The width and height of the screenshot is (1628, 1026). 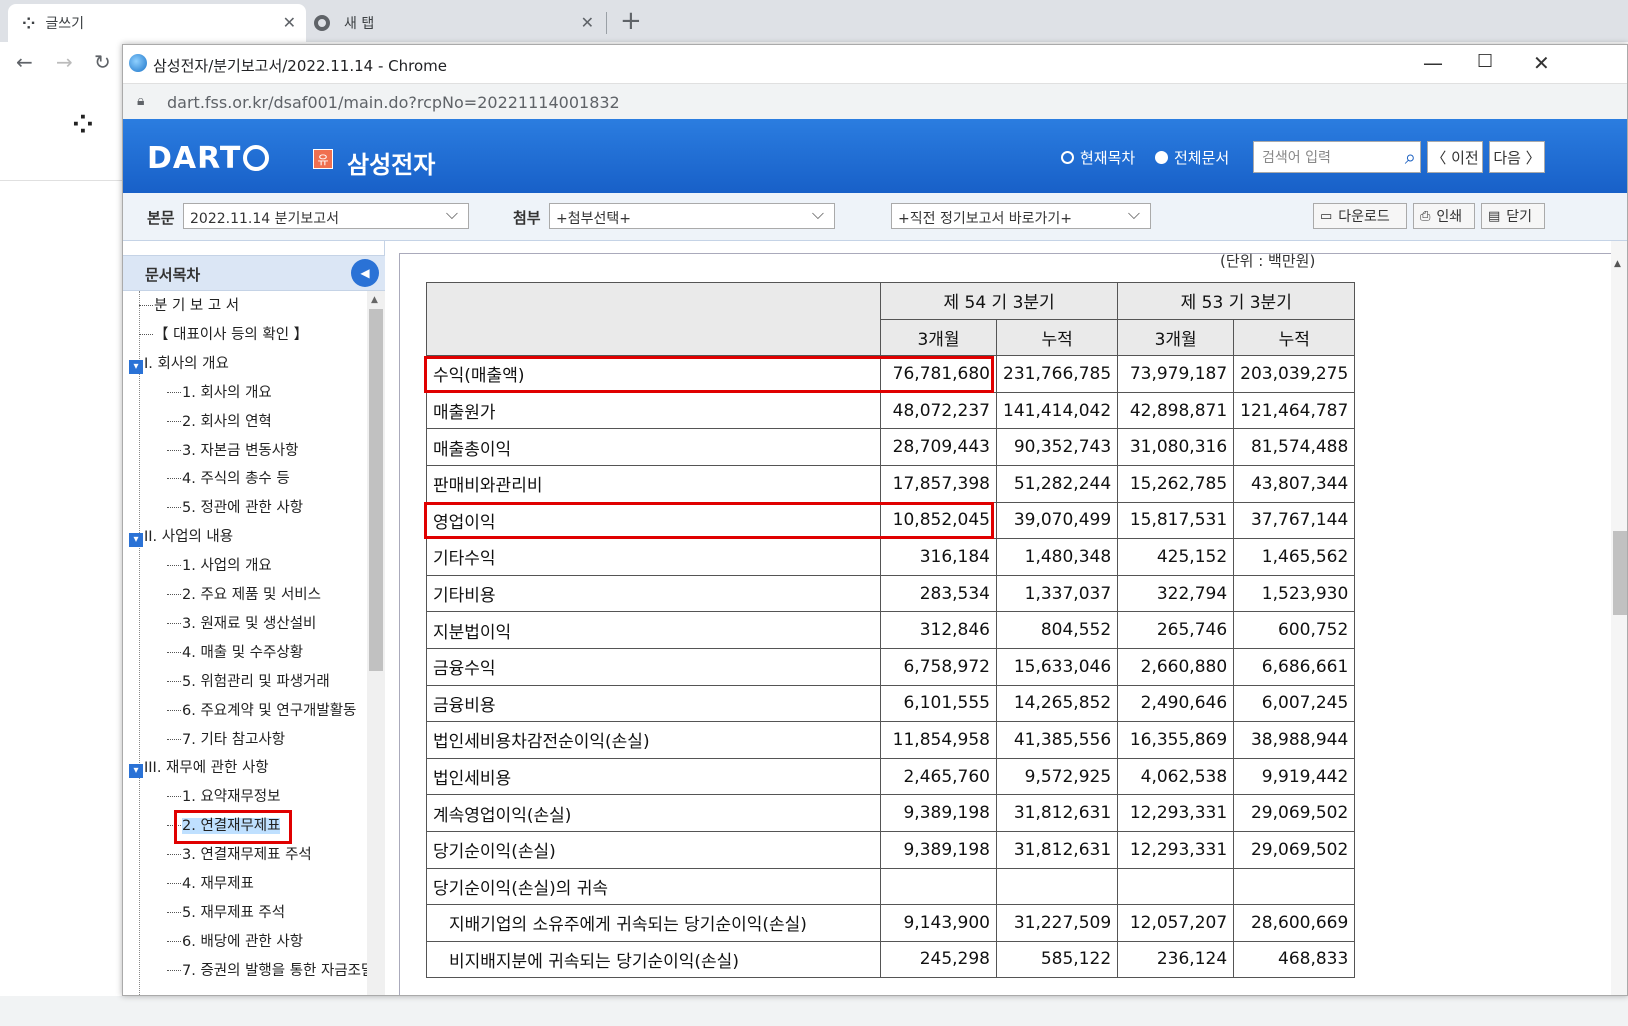 What do you see at coordinates (228, 479) in the screenshot?
I see `toc-item: 4. 주식의 총수 등` at bounding box center [228, 479].